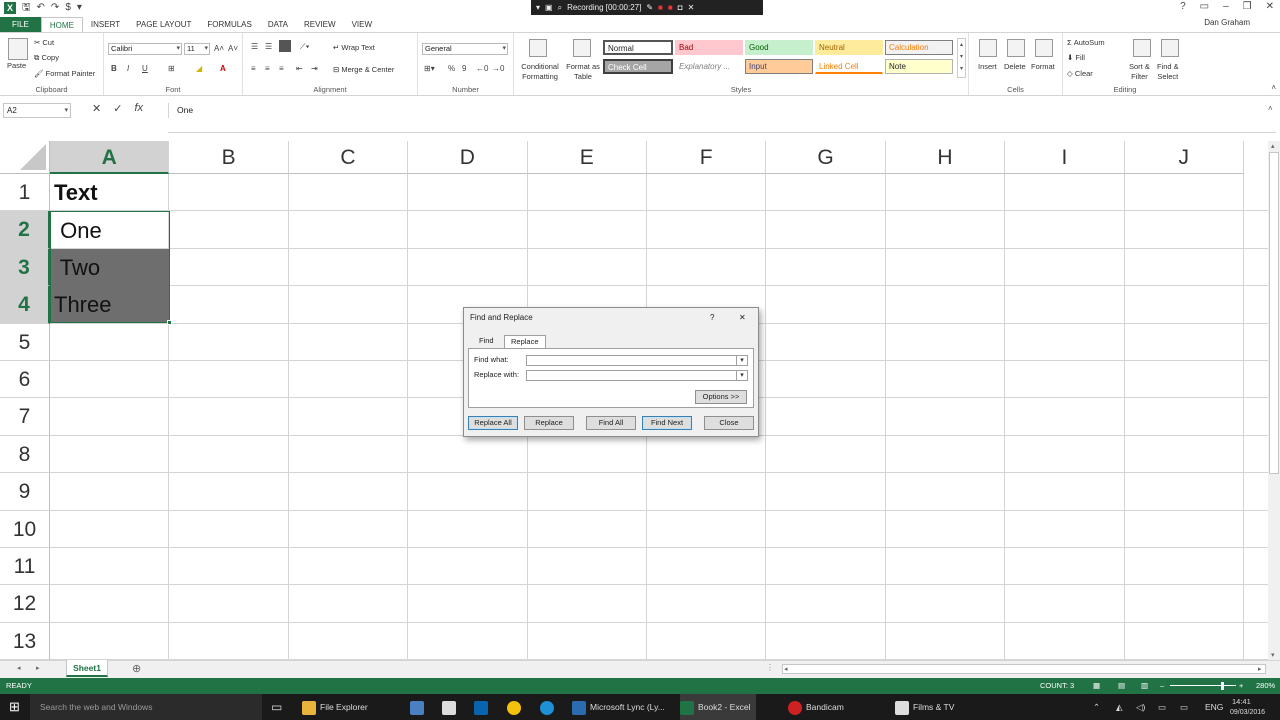 This screenshot has height=720, width=1280. I want to click on cell-a1: Text, so click(76, 192).